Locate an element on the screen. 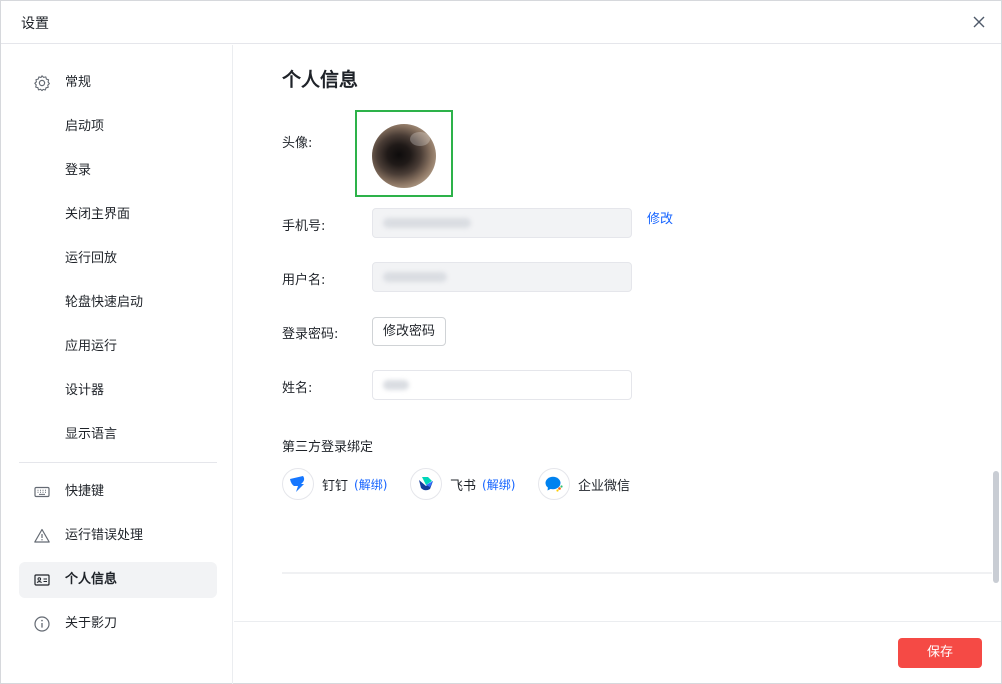 The image size is (1002, 684). sidebar-item-label: 运行错误处理 is located at coordinates (104, 535).